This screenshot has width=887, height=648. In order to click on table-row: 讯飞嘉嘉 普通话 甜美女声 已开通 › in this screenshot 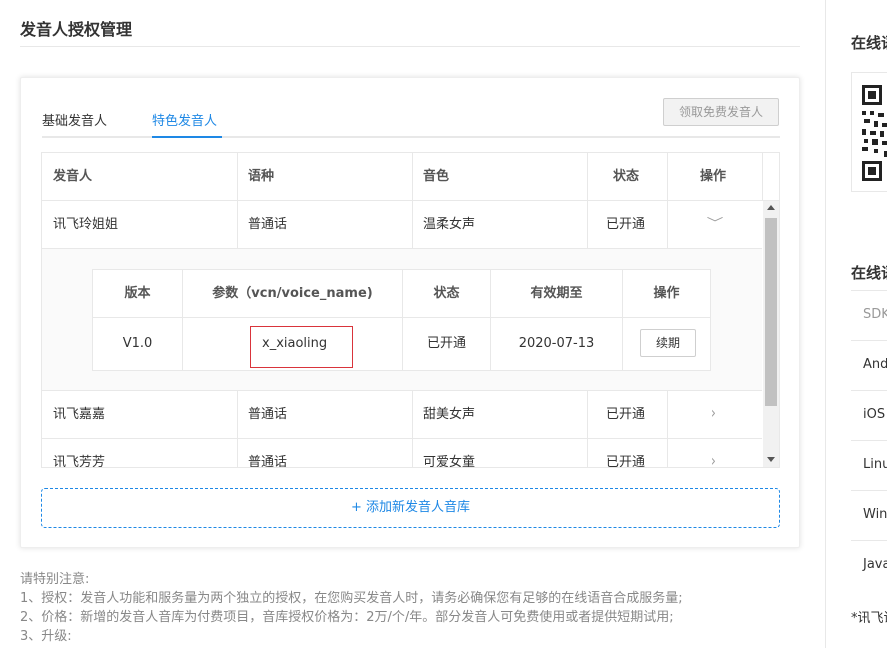, I will do `click(402, 415)`.